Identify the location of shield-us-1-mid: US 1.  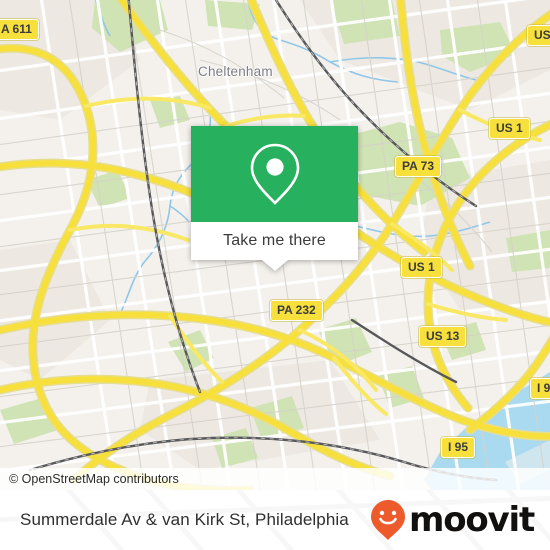
(421, 267).